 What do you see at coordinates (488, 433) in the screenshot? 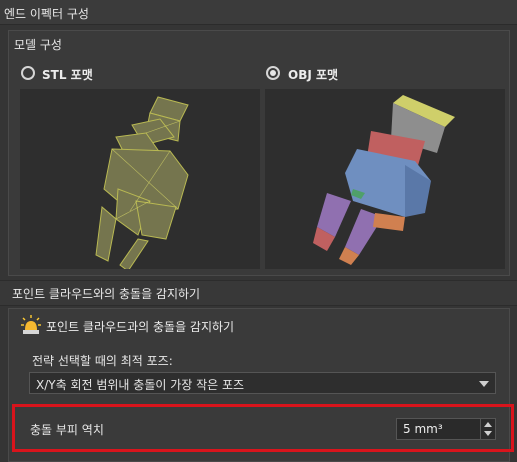
I see `spin-down-icon` at bounding box center [488, 433].